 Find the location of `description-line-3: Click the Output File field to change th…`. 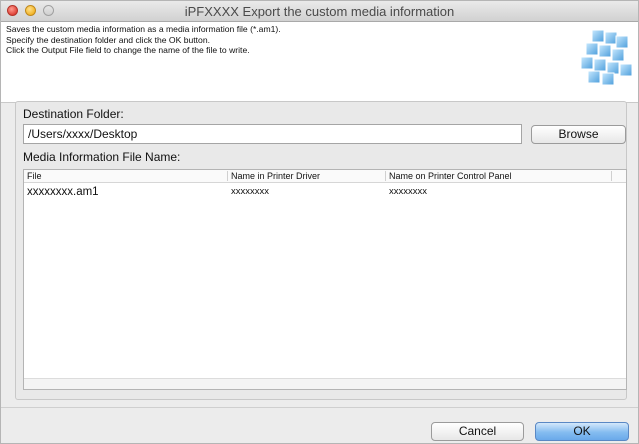

description-line-3: Click the Output File field to change th… is located at coordinates (128, 50).